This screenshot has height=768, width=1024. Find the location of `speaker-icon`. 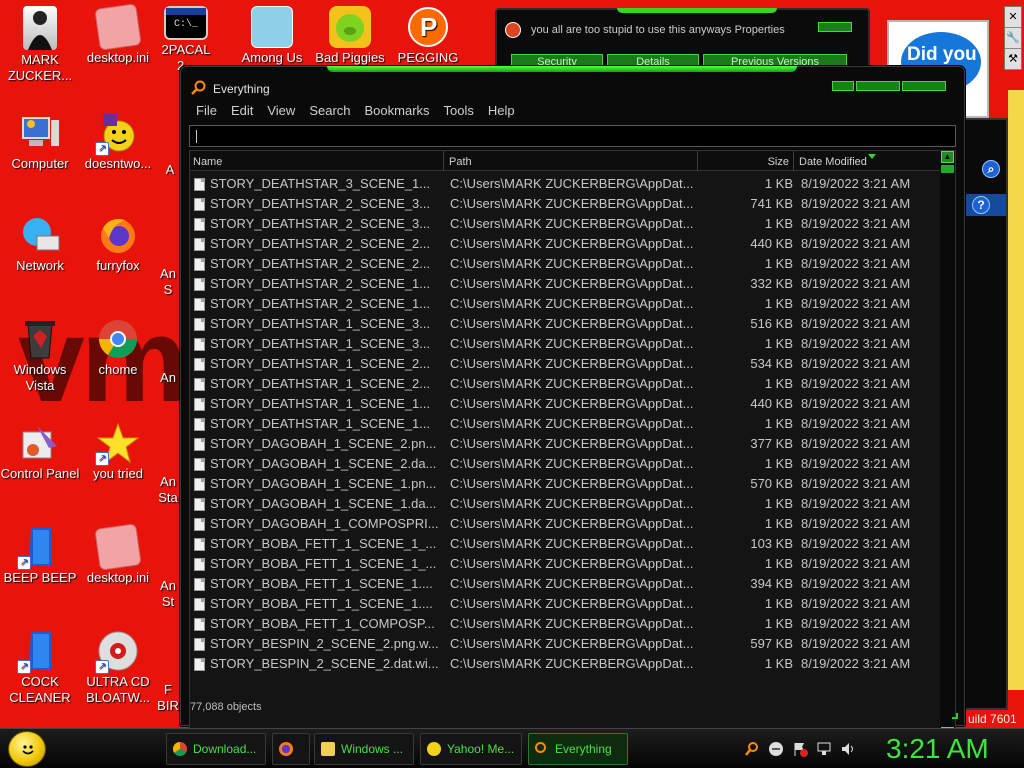

speaker-icon is located at coordinates (848, 749).